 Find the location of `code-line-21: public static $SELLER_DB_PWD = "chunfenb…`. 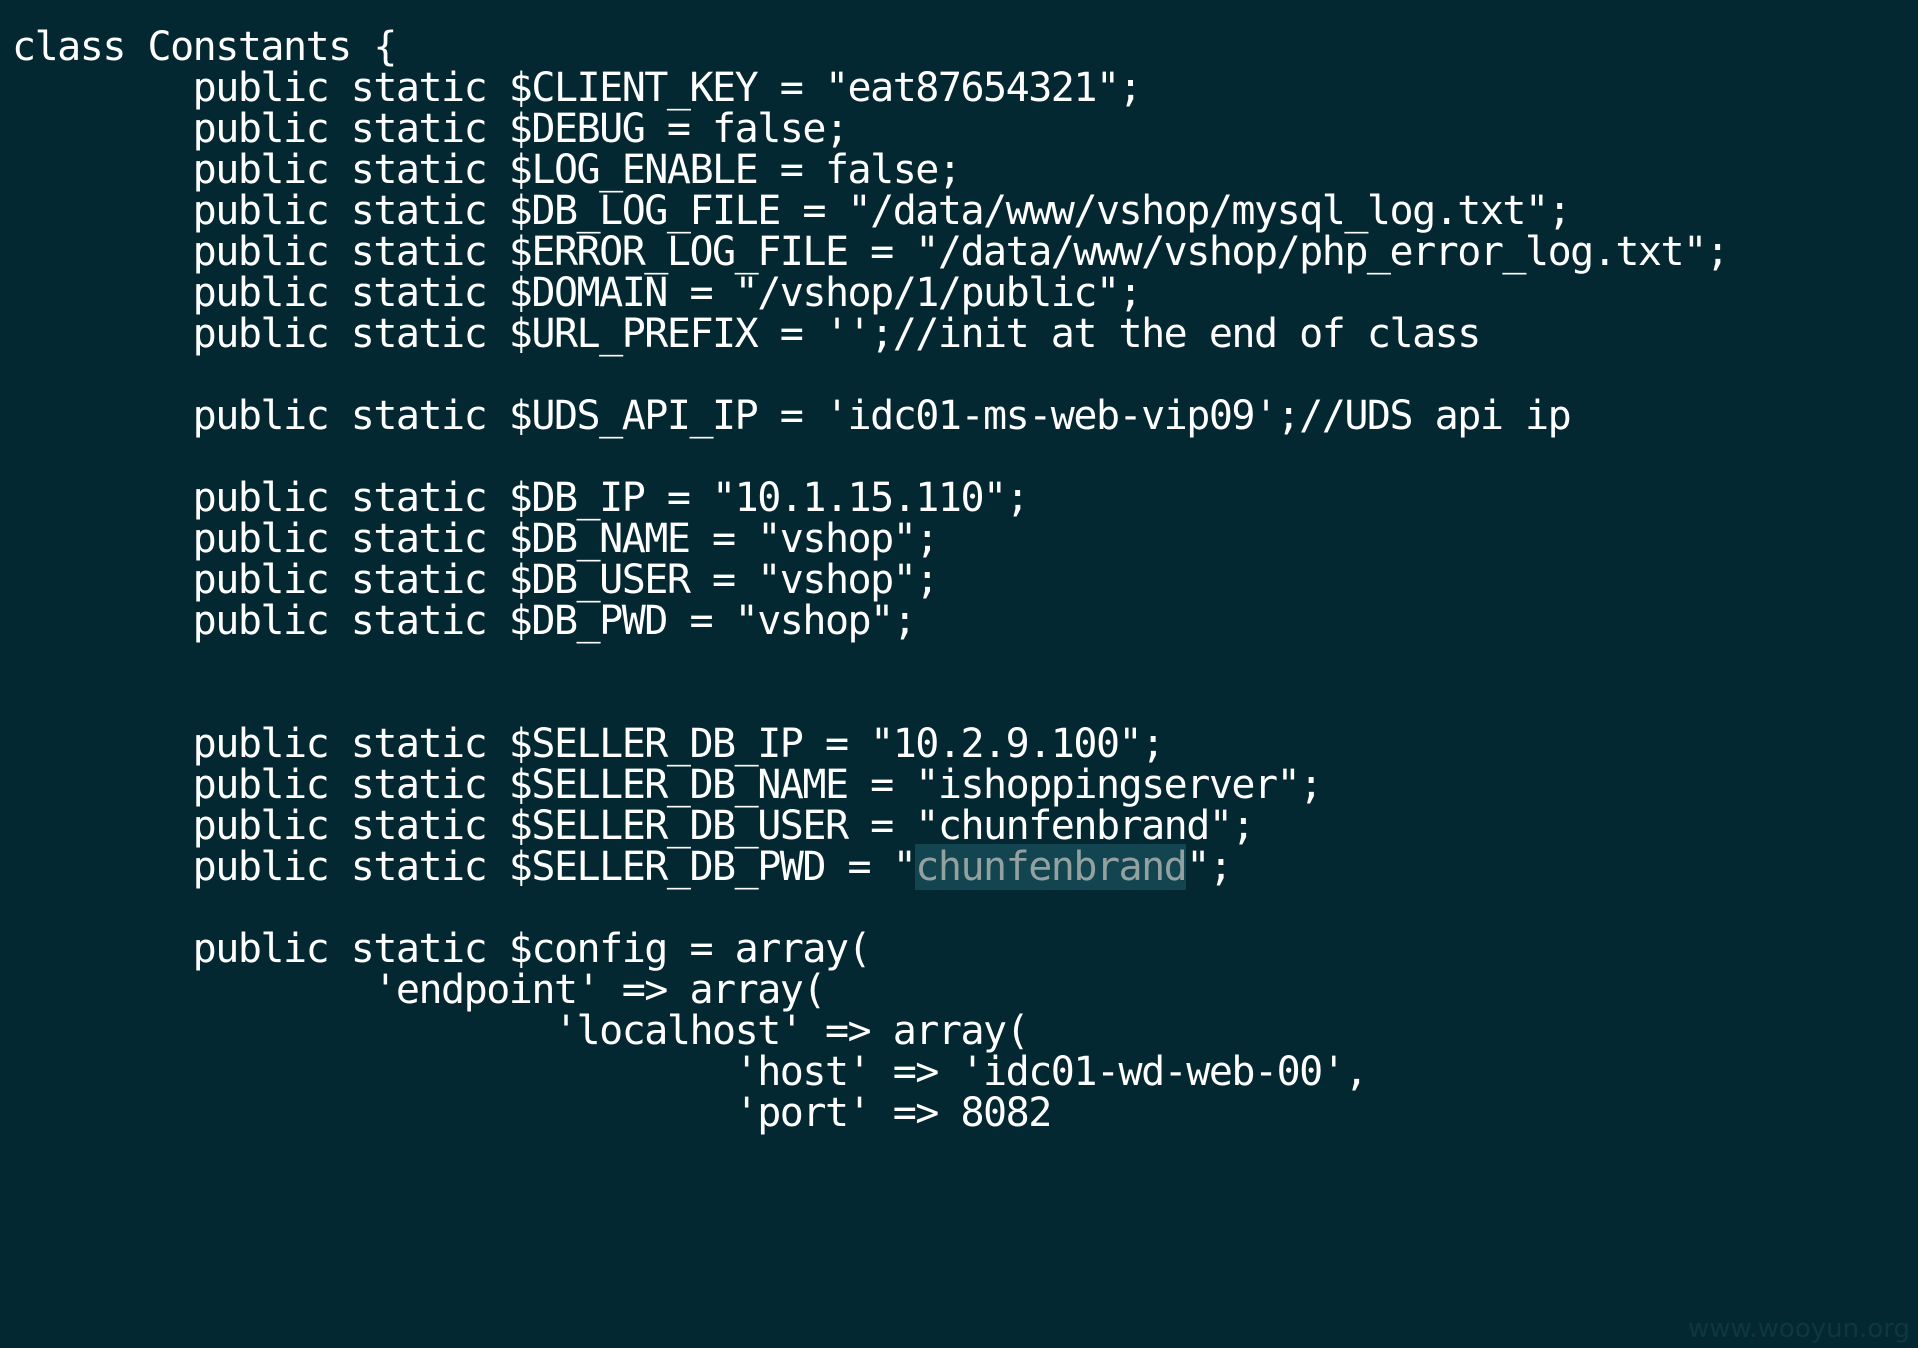

code-line-21: public static $SELLER_DB_PWD = "chunfenb… is located at coordinates (622, 867).